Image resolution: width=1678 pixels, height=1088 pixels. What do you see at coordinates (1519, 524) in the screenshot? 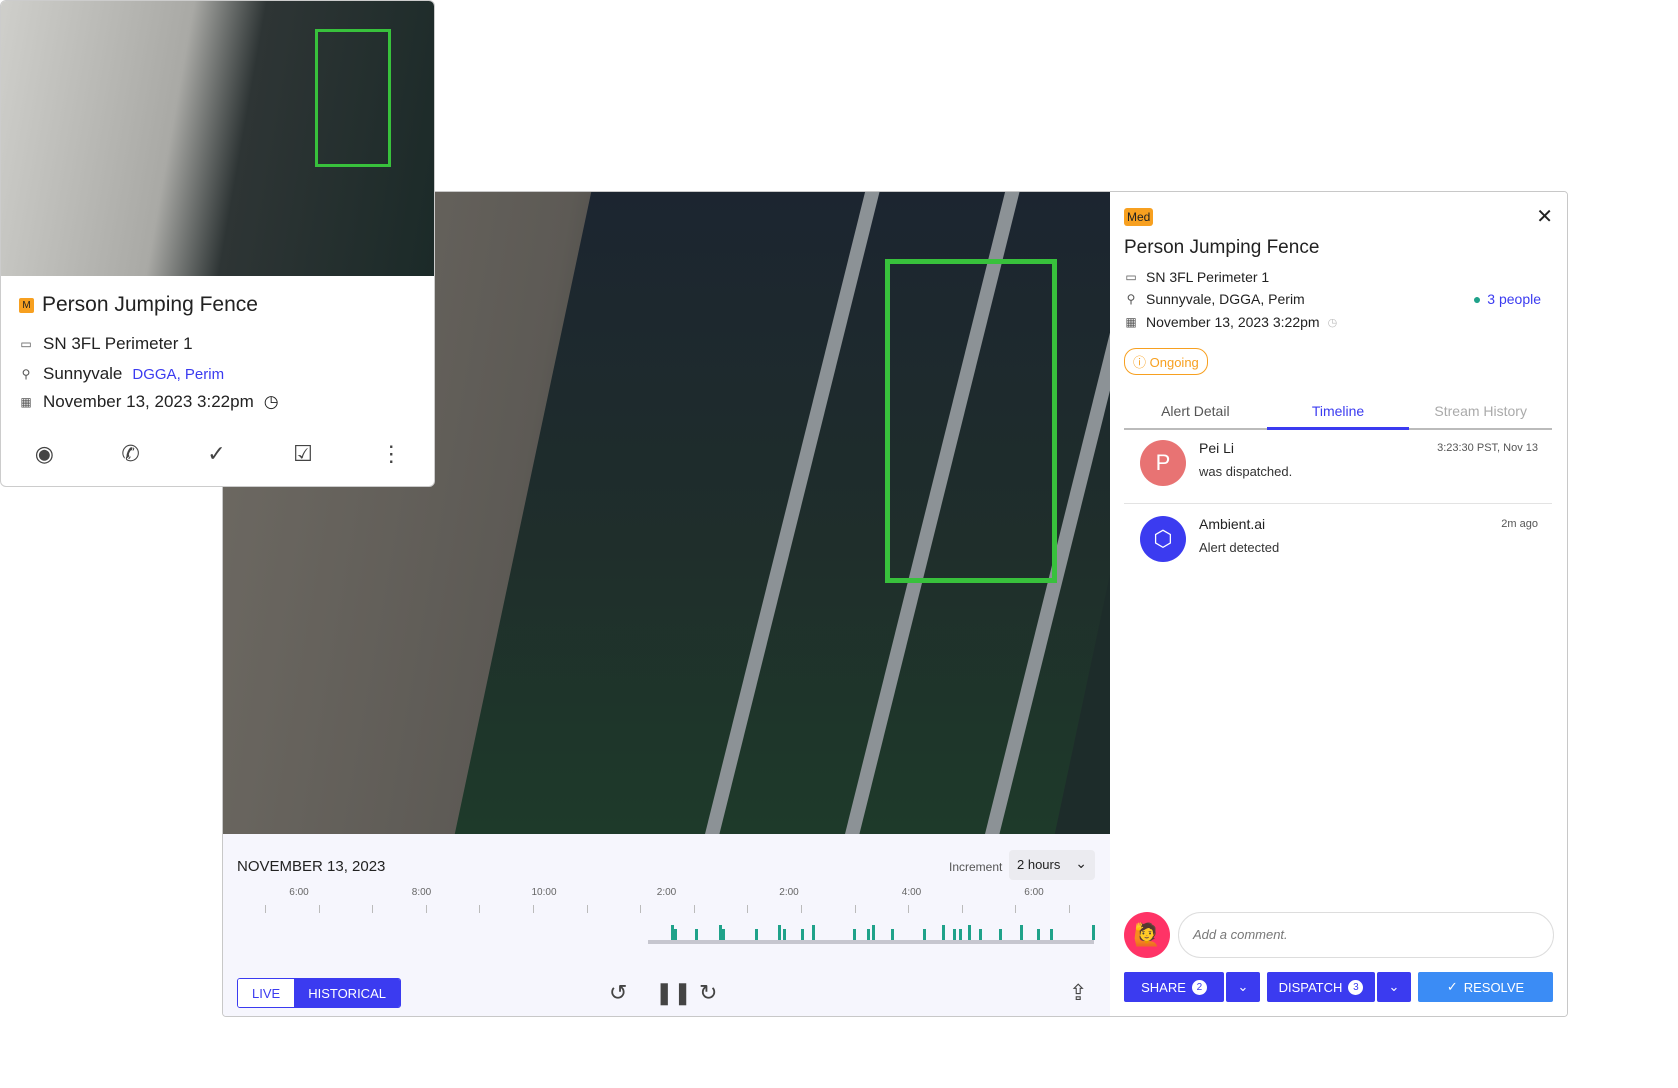
I see `entry-time: 2m ago` at bounding box center [1519, 524].